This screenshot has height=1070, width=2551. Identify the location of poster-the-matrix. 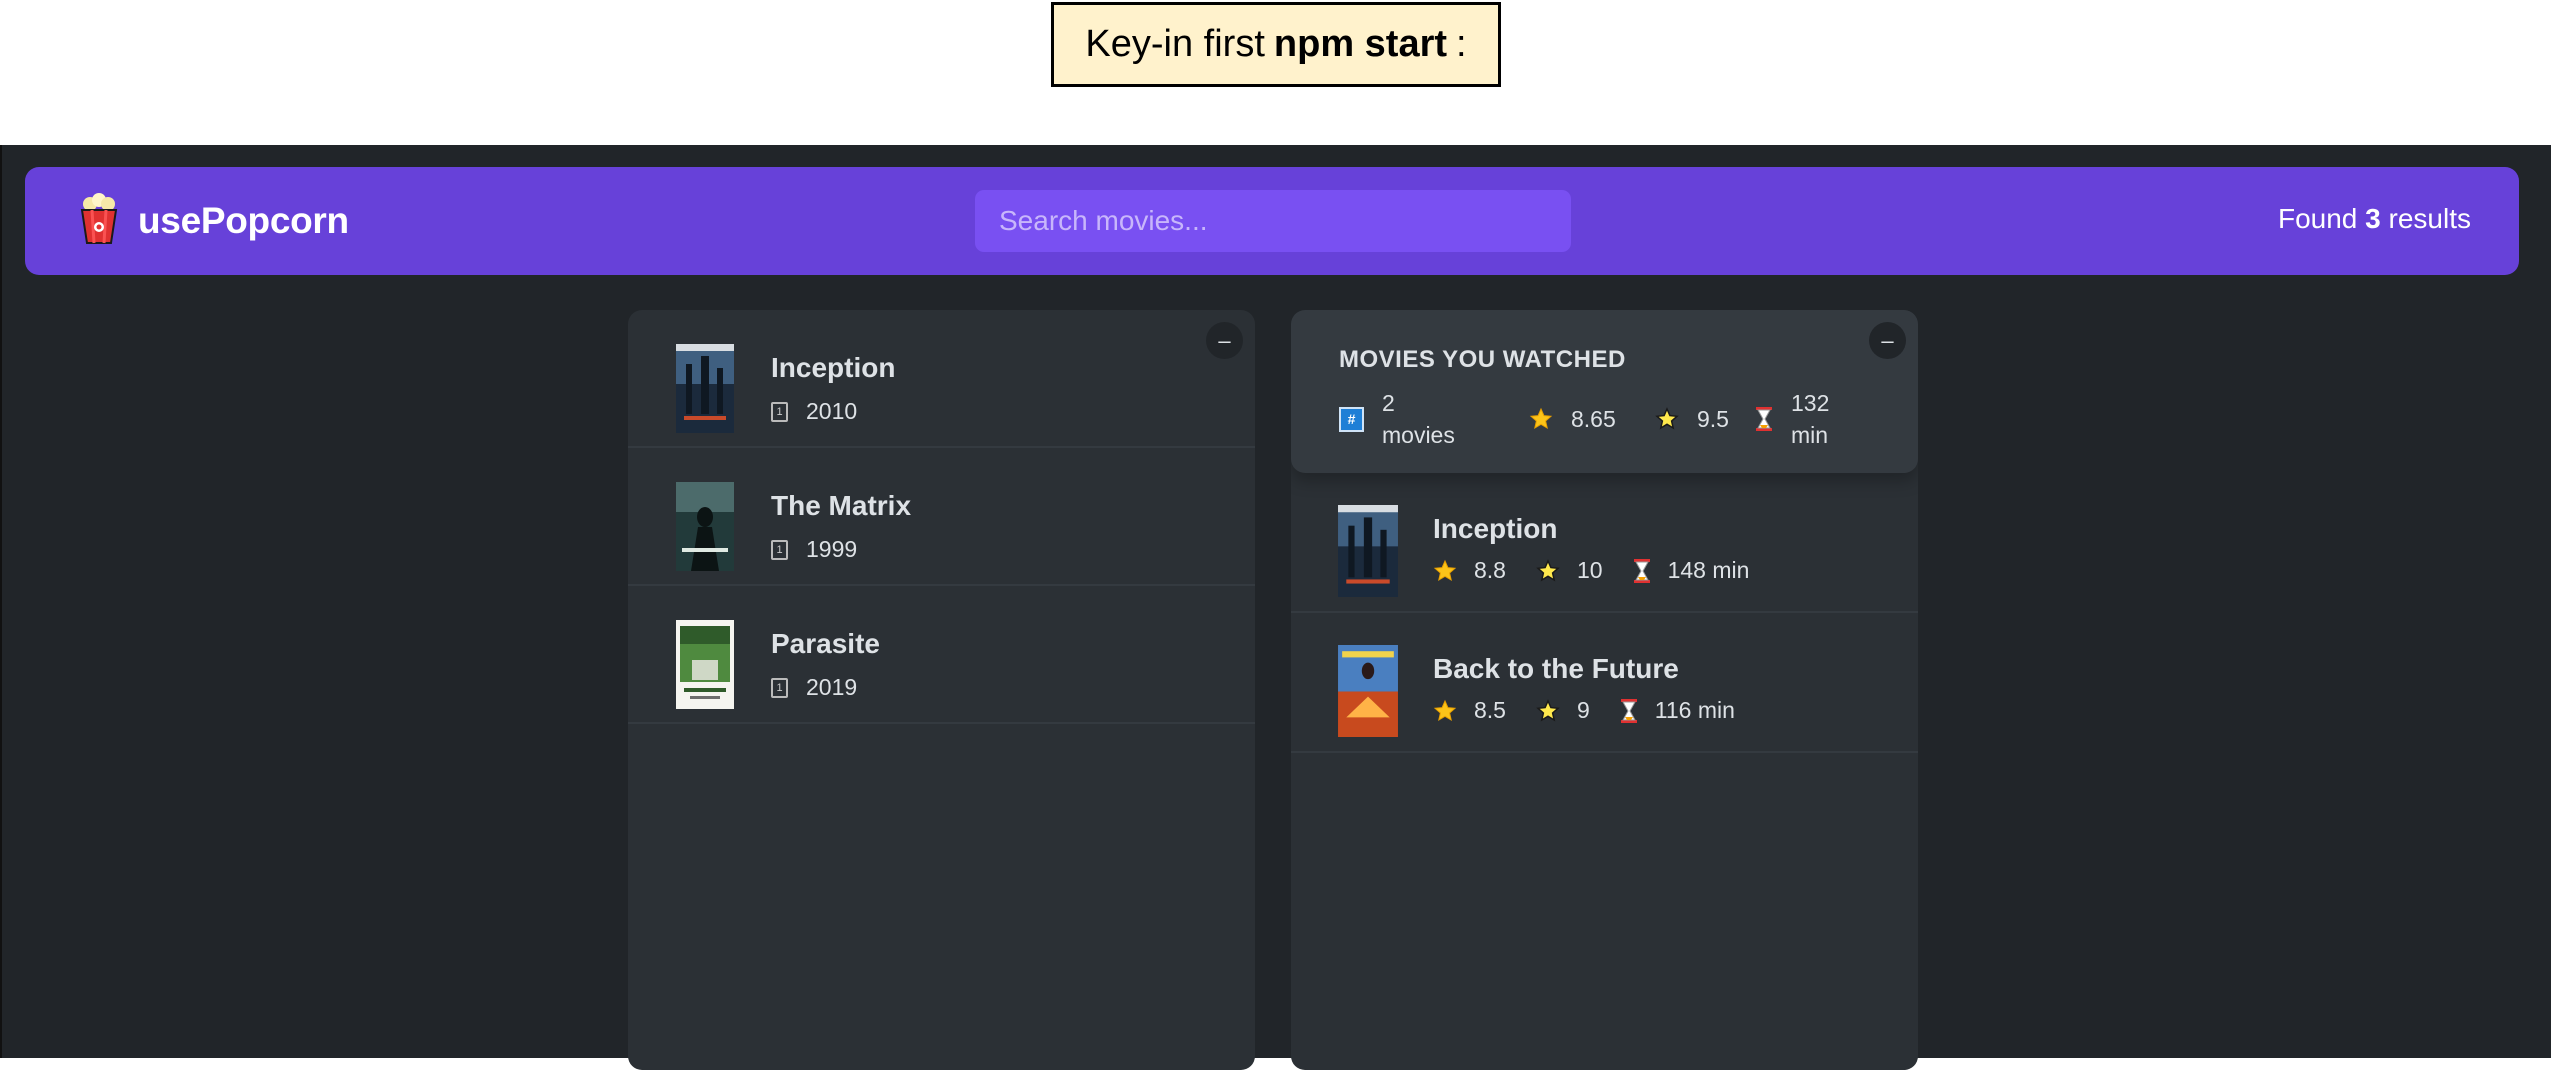
(705, 526).